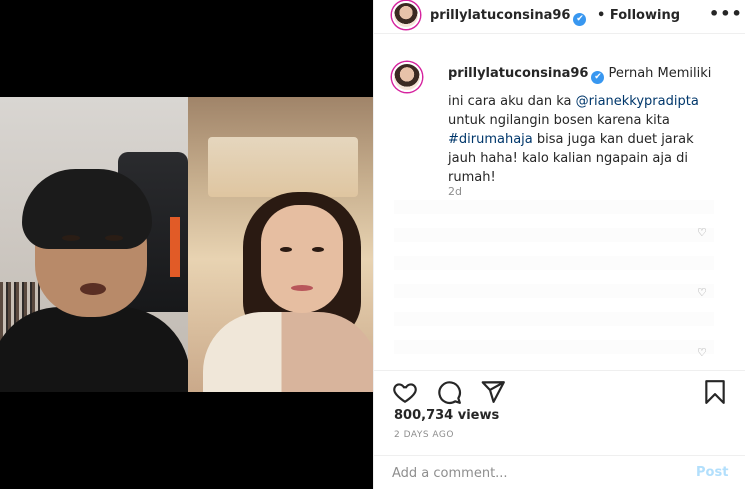 The height and width of the screenshot is (489, 745). What do you see at coordinates (455, 191) in the screenshot?
I see `caption-time: 2d` at bounding box center [455, 191].